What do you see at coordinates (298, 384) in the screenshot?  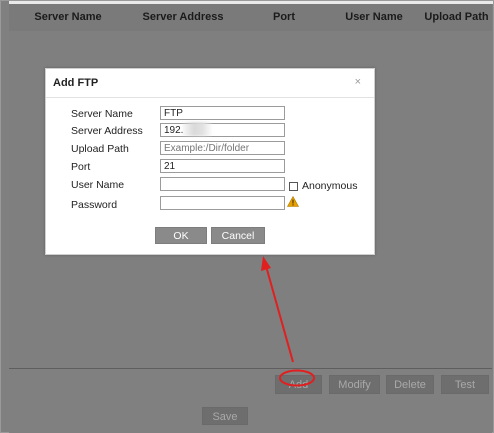 I see `add-button: Add` at bounding box center [298, 384].